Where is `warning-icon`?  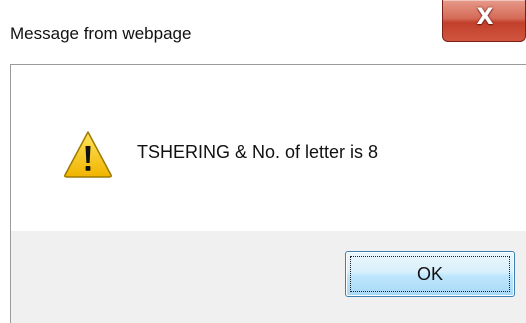 warning-icon is located at coordinates (88, 154).